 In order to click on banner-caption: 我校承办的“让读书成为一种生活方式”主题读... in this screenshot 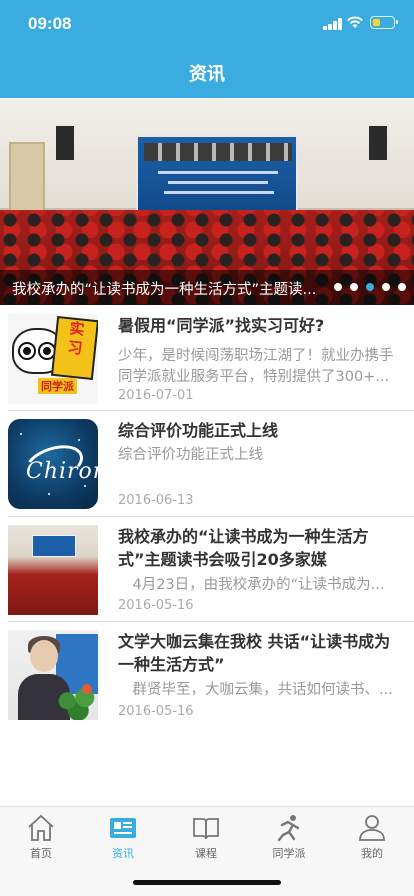, I will do `click(171, 288)`.